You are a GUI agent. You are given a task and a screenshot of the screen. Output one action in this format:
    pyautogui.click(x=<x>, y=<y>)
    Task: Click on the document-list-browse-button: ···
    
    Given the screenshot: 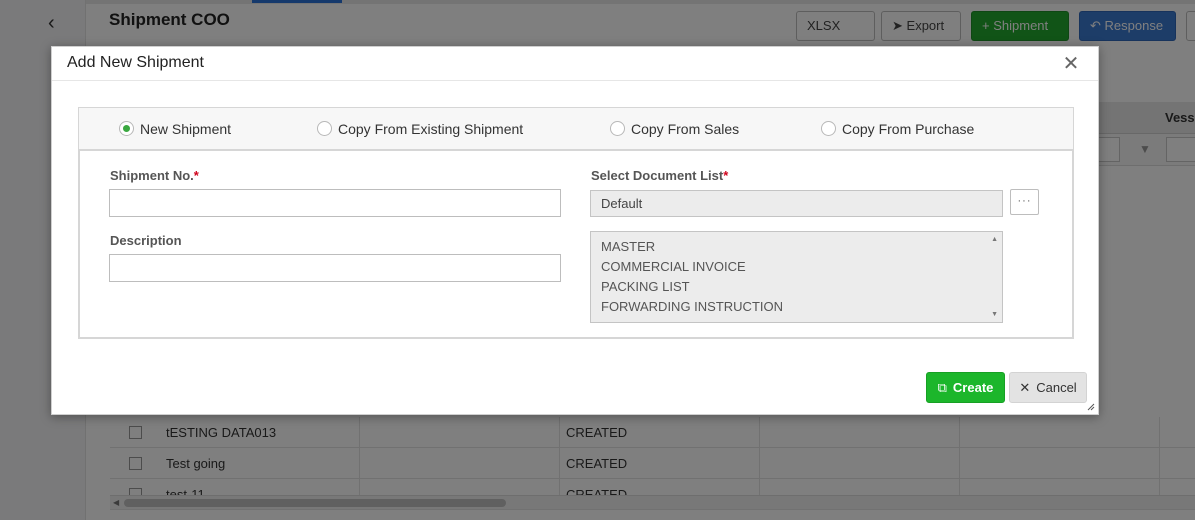 What is the action you would take?
    pyautogui.click(x=1024, y=202)
    